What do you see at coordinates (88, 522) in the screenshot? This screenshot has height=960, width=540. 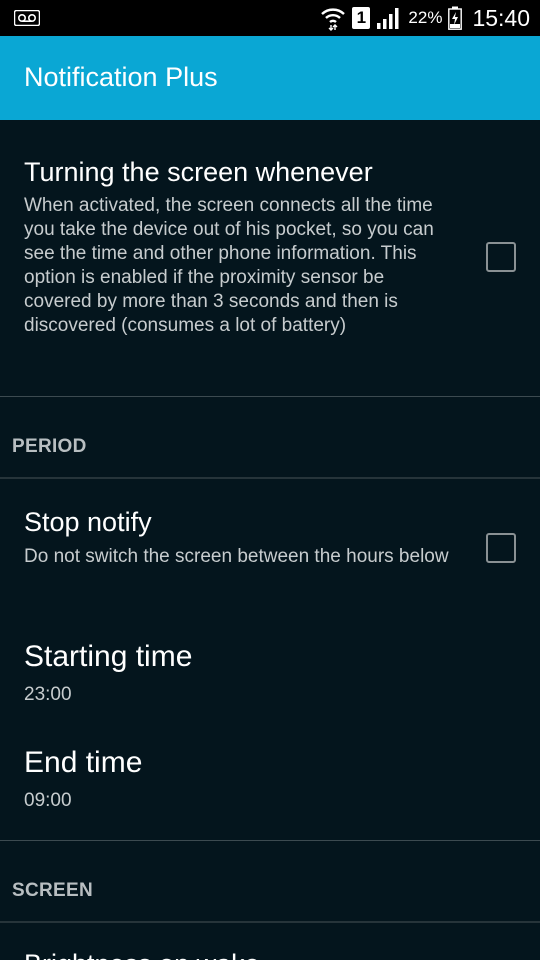 I see `pref-stop-notify-title: Stop notify` at bounding box center [88, 522].